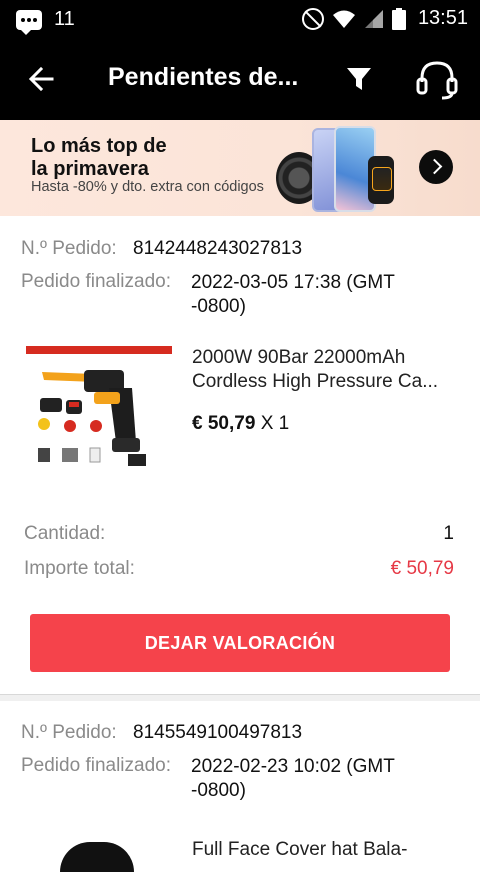 This screenshot has height=872, width=480. What do you see at coordinates (218, 732) in the screenshot?
I see `order-number: 8145549100497813` at bounding box center [218, 732].